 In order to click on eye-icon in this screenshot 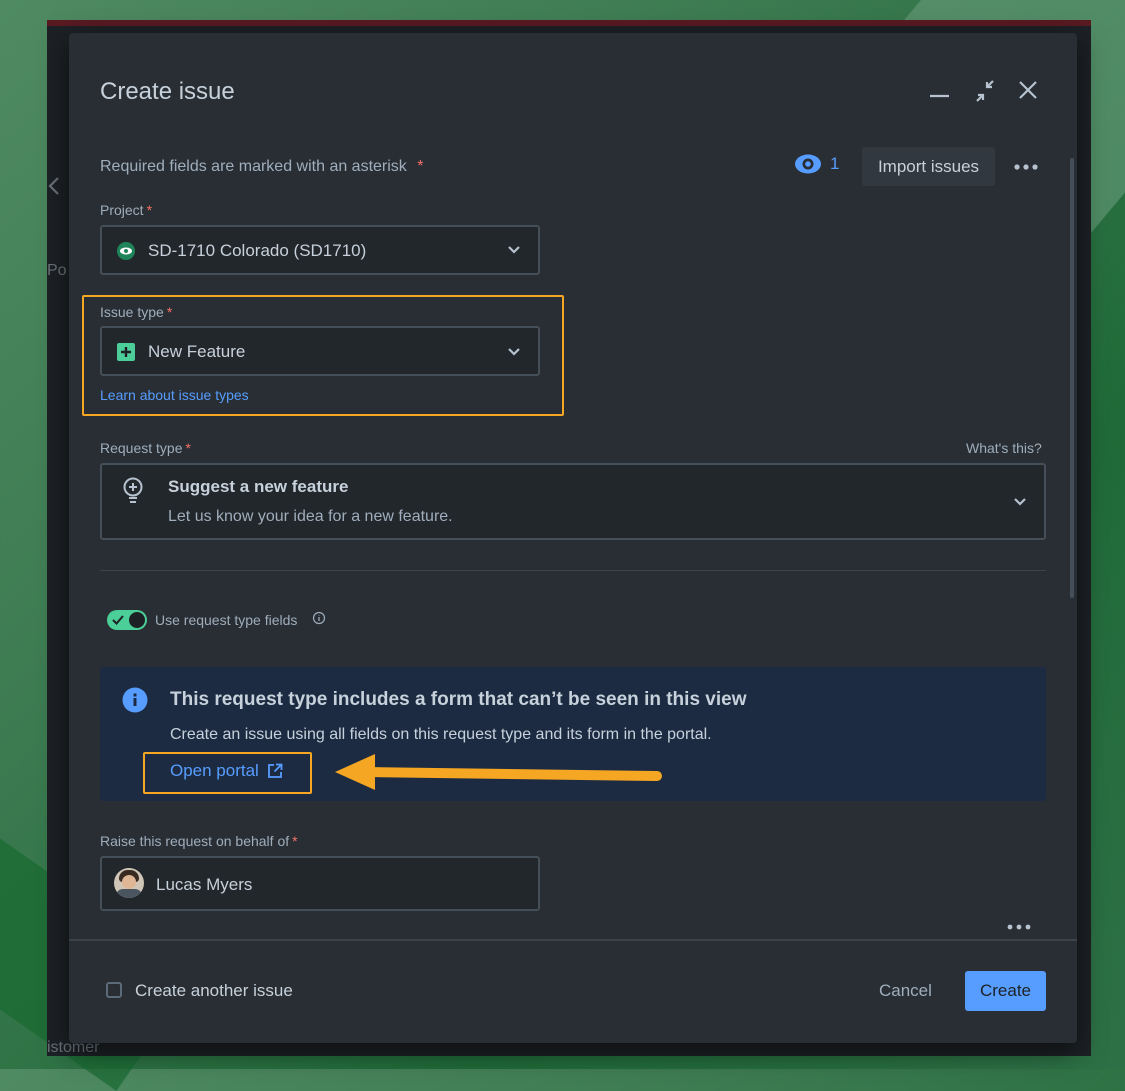, I will do `click(808, 164)`.